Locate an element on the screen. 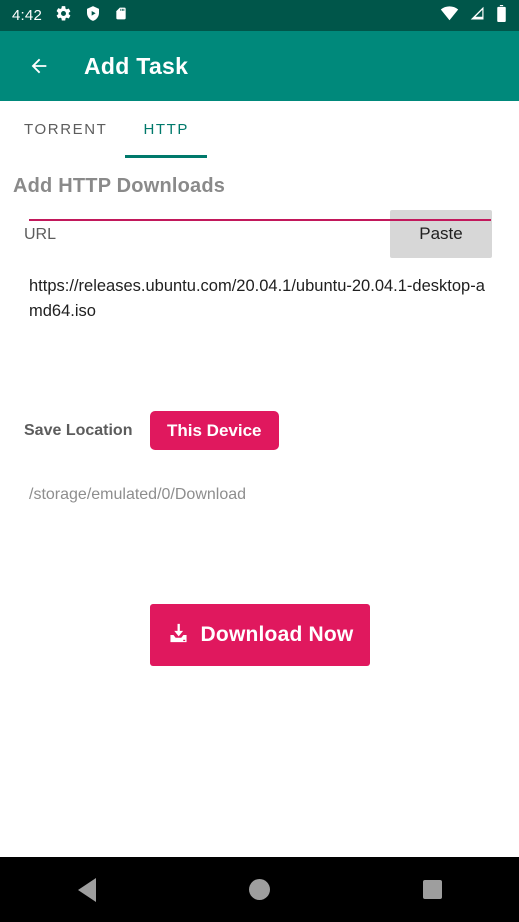  app-bar: Add Task is located at coordinates (259, 66).